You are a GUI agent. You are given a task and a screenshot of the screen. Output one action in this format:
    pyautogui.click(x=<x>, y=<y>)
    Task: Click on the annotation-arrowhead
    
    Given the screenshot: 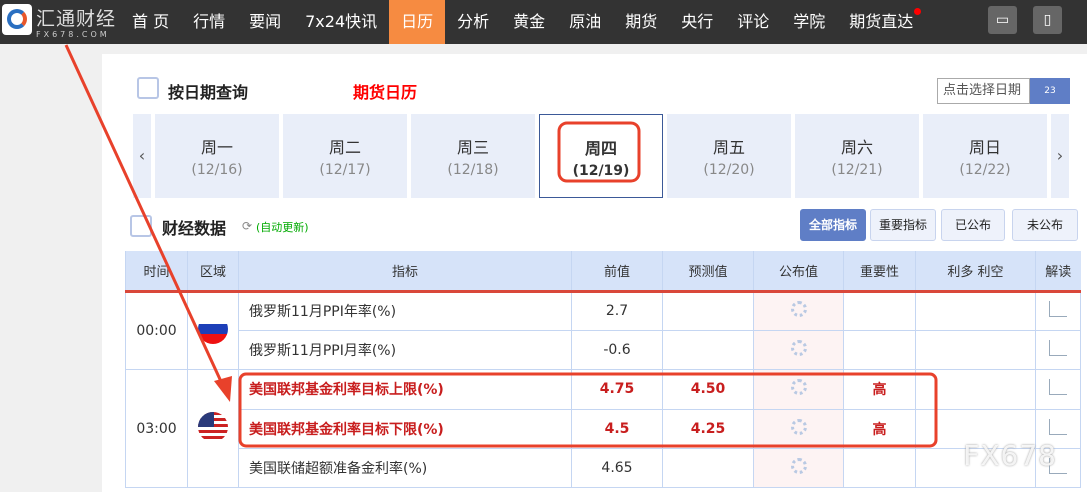 What is the action you would take?
    pyautogui.click(x=223, y=389)
    